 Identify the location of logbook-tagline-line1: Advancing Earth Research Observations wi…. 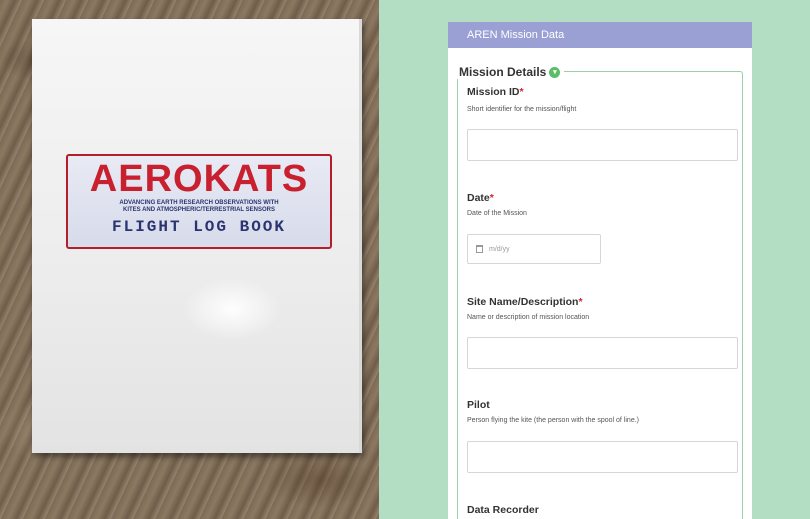
(199, 203).